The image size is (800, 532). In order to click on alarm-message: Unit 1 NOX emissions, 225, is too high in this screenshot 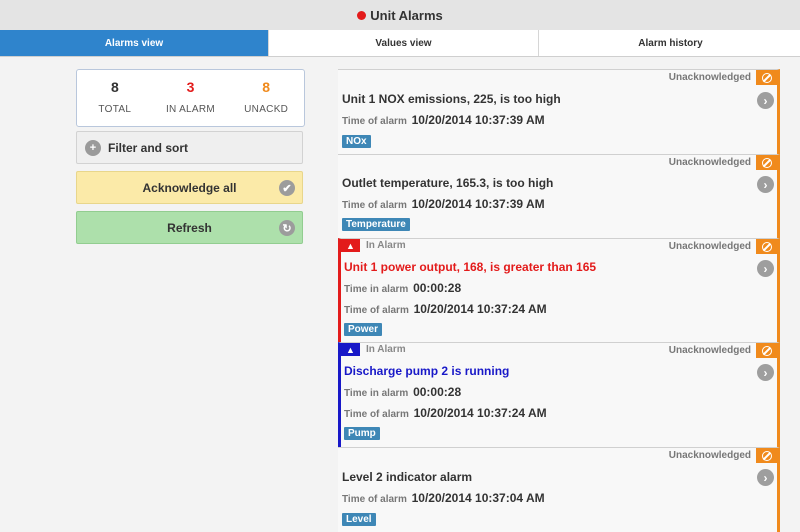, I will do `click(451, 99)`.